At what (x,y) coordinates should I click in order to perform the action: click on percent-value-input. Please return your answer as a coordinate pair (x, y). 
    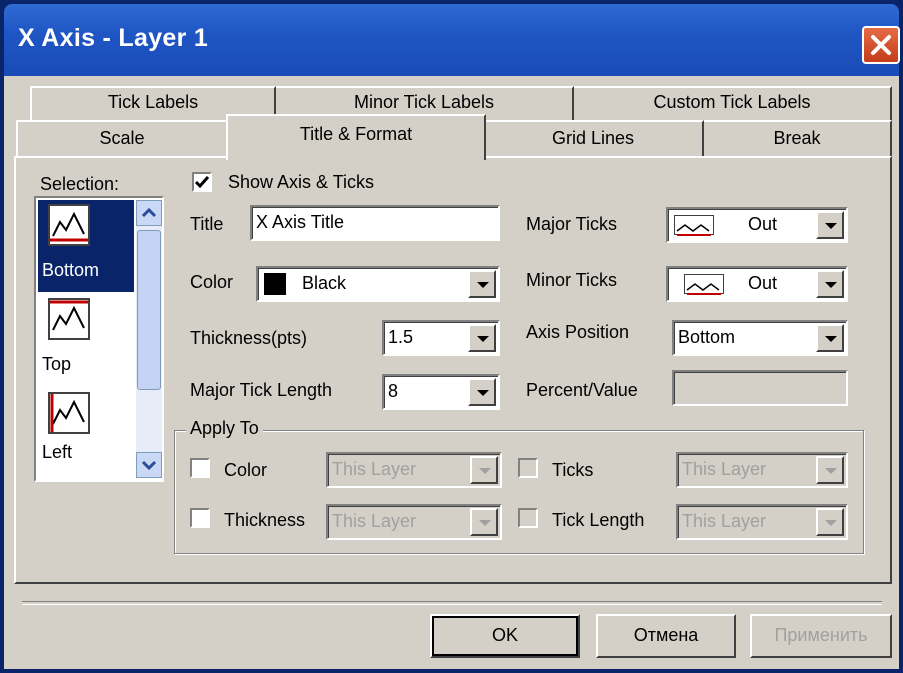
    Looking at the image, I should click on (760, 388).